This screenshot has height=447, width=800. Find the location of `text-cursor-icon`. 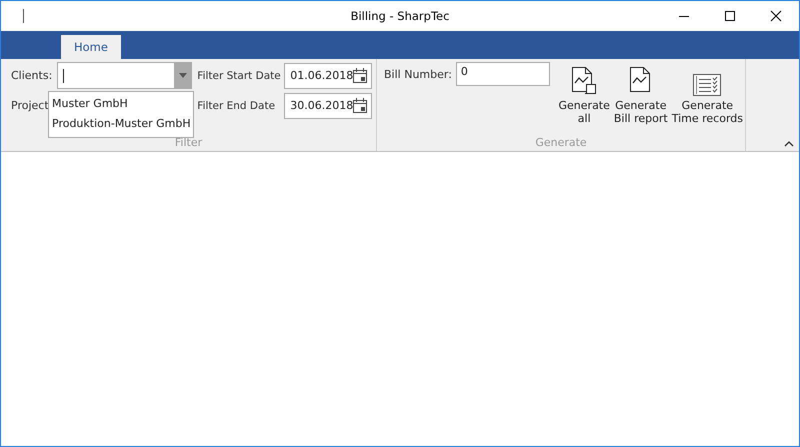

text-cursor-icon is located at coordinates (23, 16).